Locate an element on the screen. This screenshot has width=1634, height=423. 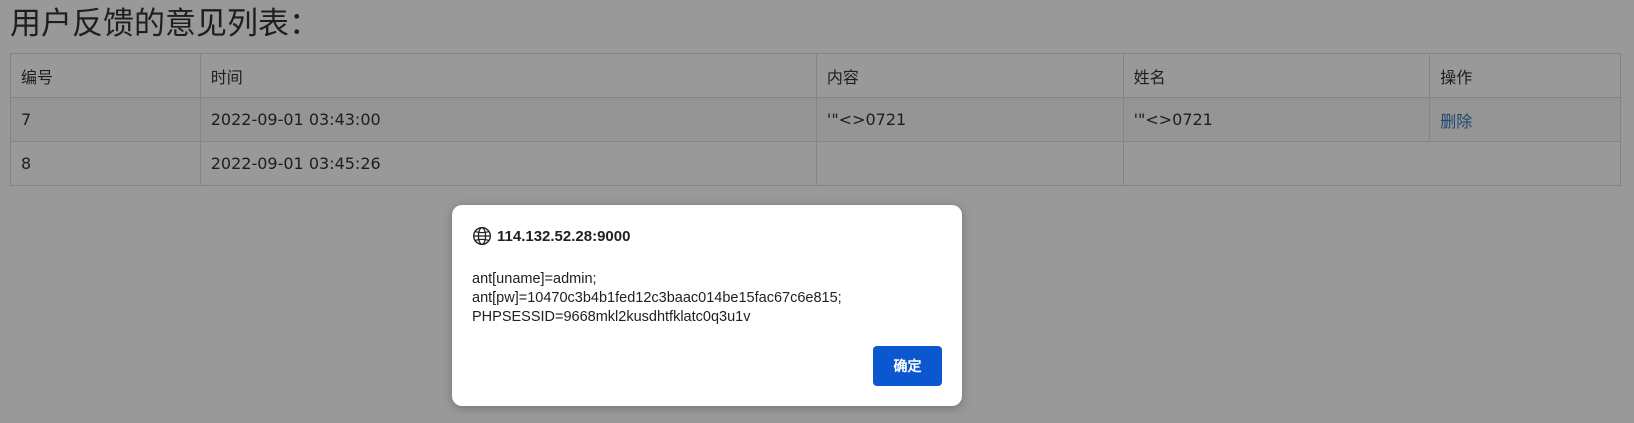
globe-icon is located at coordinates (482, 236).